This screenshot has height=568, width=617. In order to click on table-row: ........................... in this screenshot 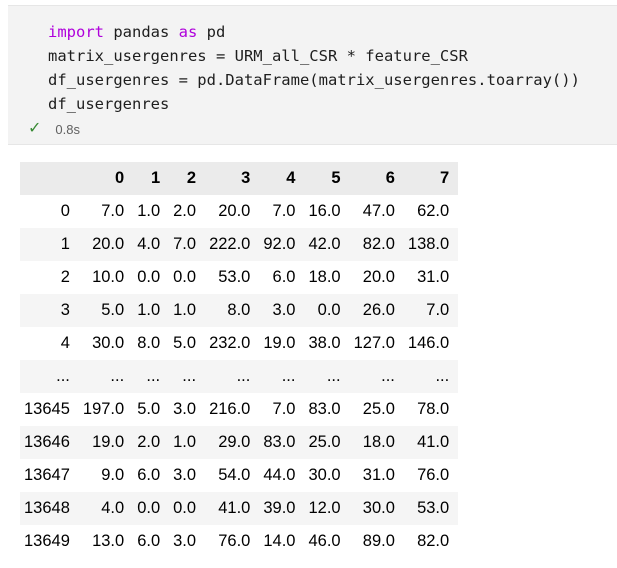, I will do `click(239, 376)`.